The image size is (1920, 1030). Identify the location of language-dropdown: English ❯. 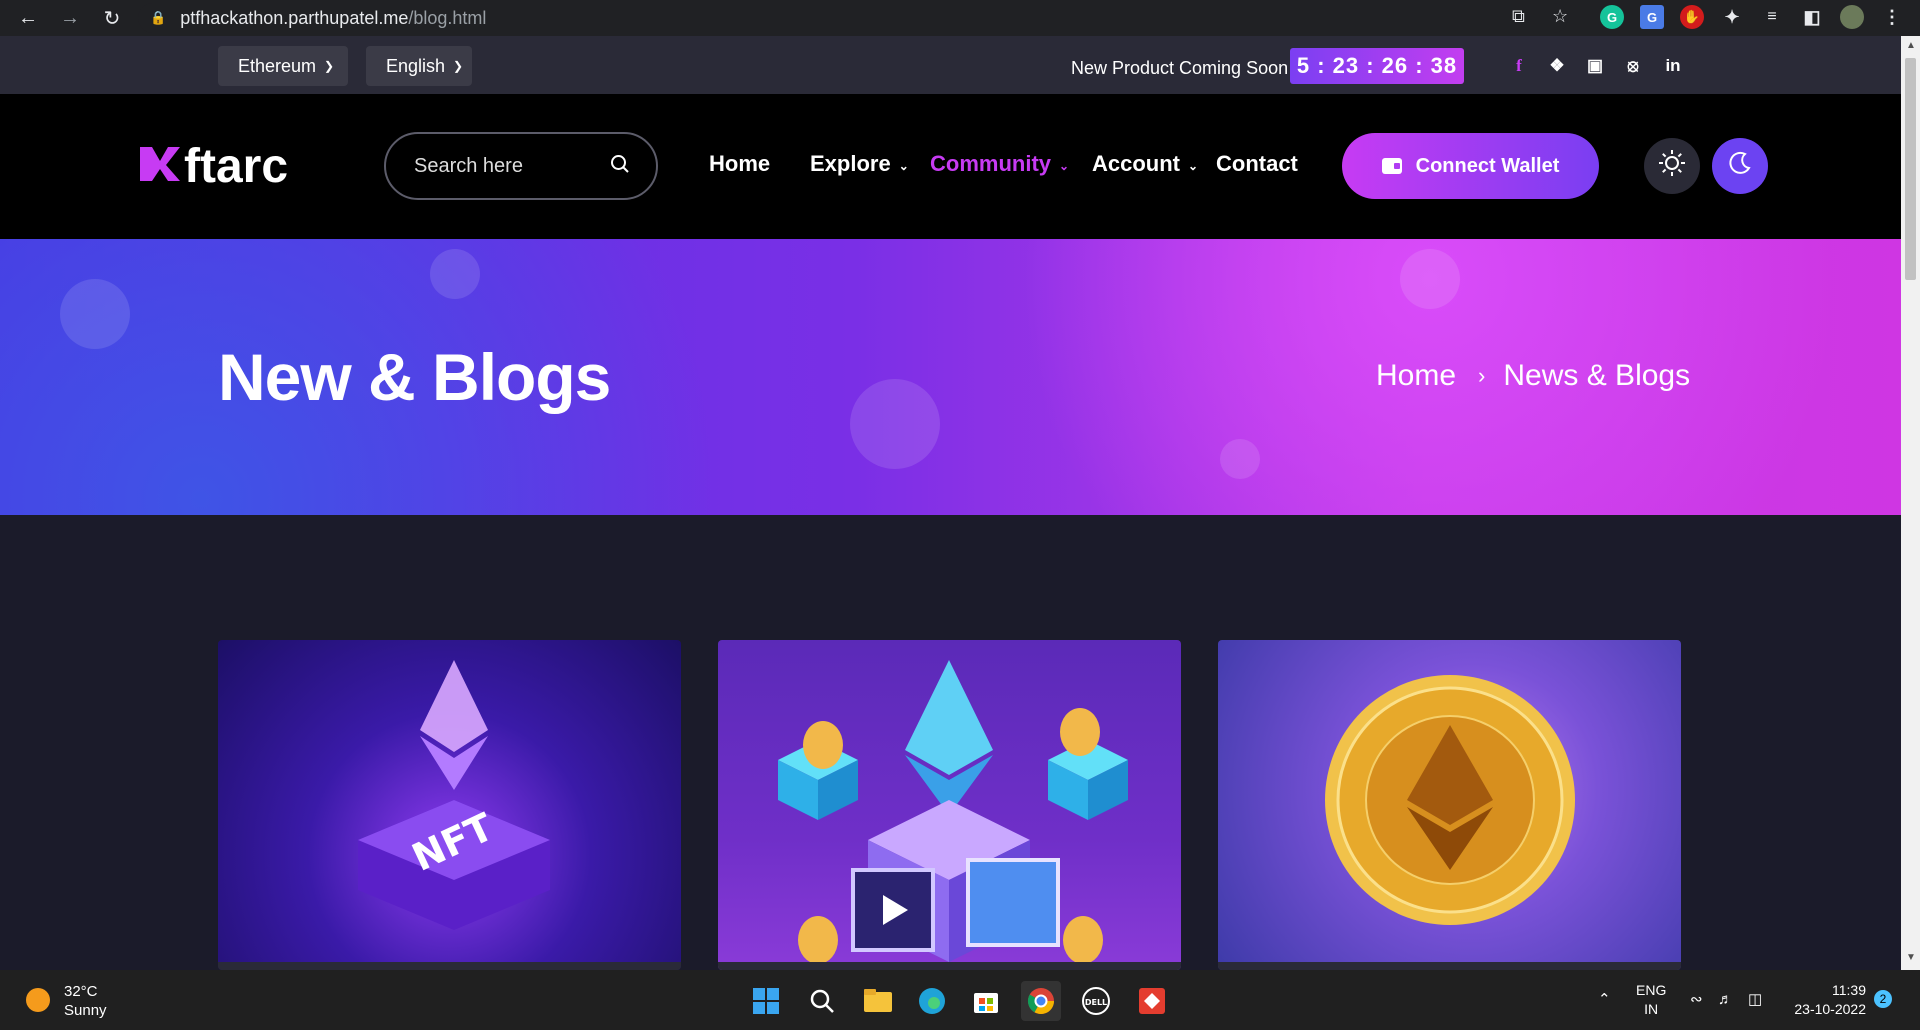
(419, 66).